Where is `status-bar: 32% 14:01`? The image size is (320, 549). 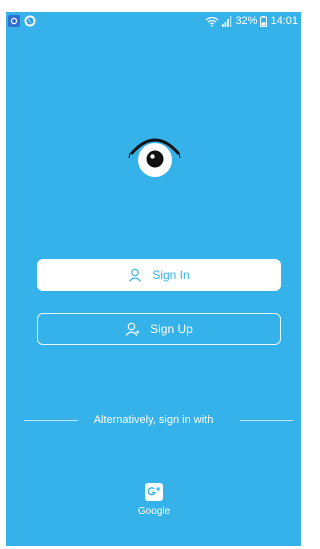 status-bar: 32% 14:01 is located at coordinates (153, 22).